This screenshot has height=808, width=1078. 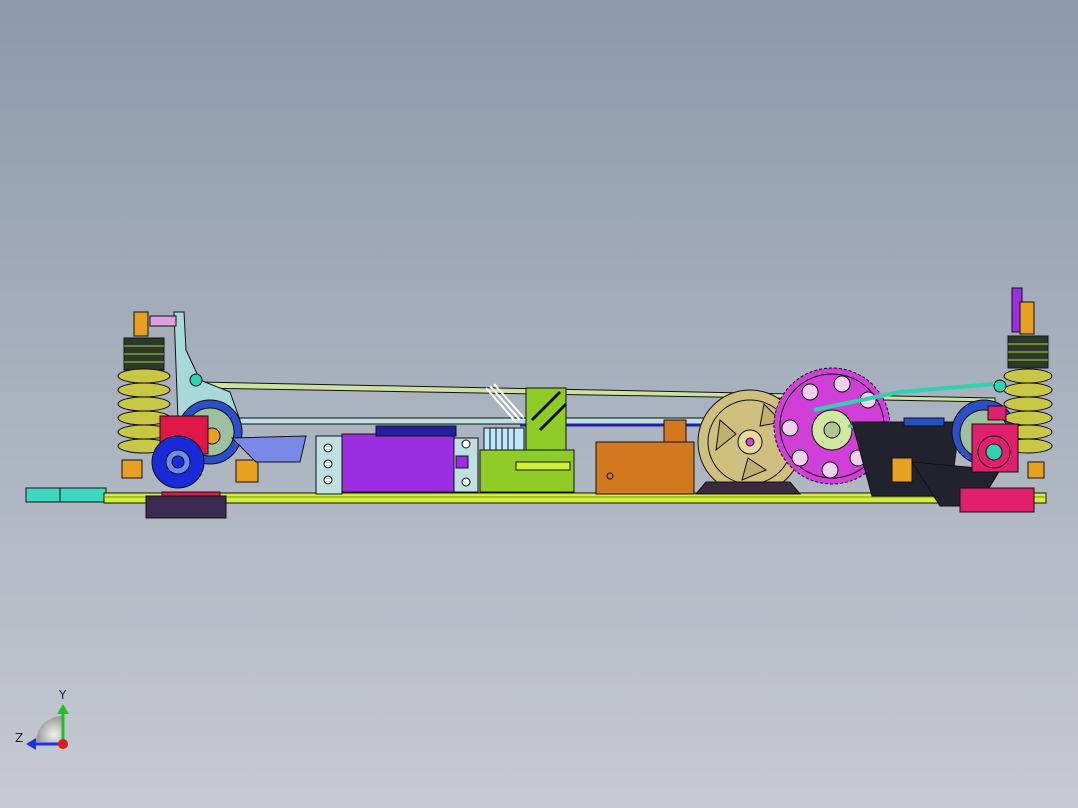 I want to click on middle-deck-bar, so click(x=475, y=421).